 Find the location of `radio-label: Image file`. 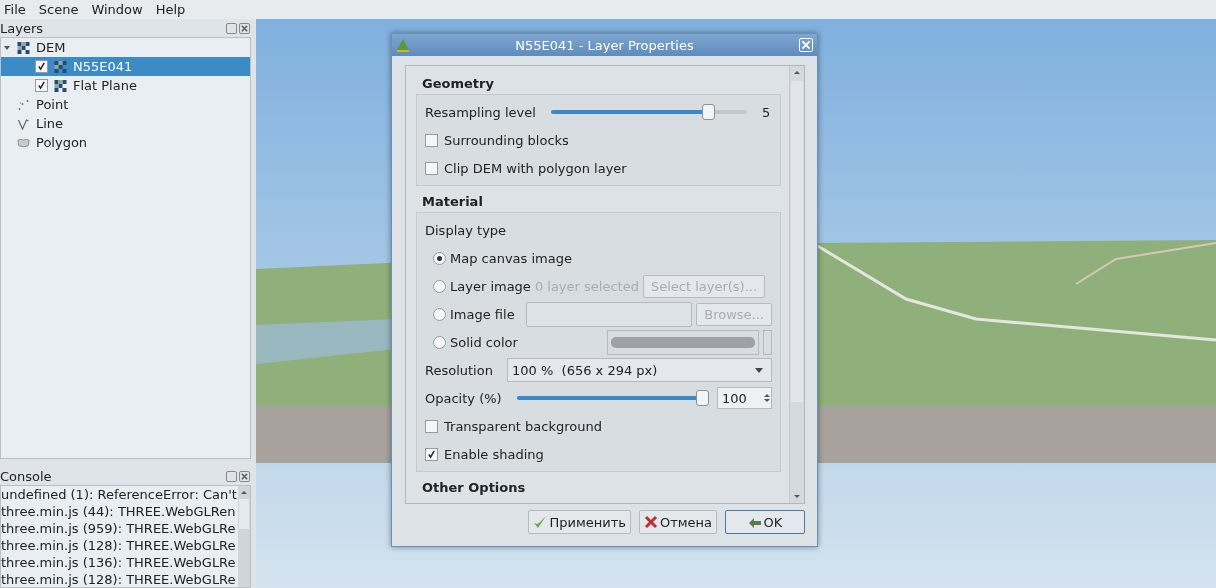

radio-label: Image file is located at coordinates (482, 314).